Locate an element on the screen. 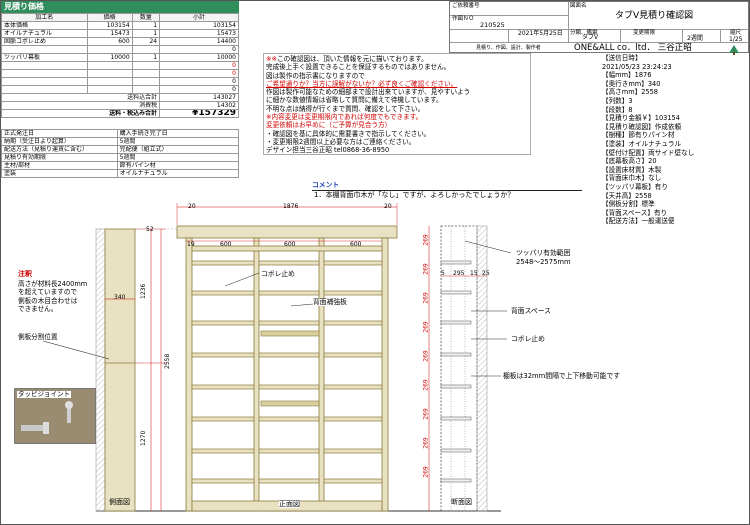  warning-text: 高さが材料長2400mm を超えていますので 側板の木目合わせは できません。 is located at coordinates (52, 296).